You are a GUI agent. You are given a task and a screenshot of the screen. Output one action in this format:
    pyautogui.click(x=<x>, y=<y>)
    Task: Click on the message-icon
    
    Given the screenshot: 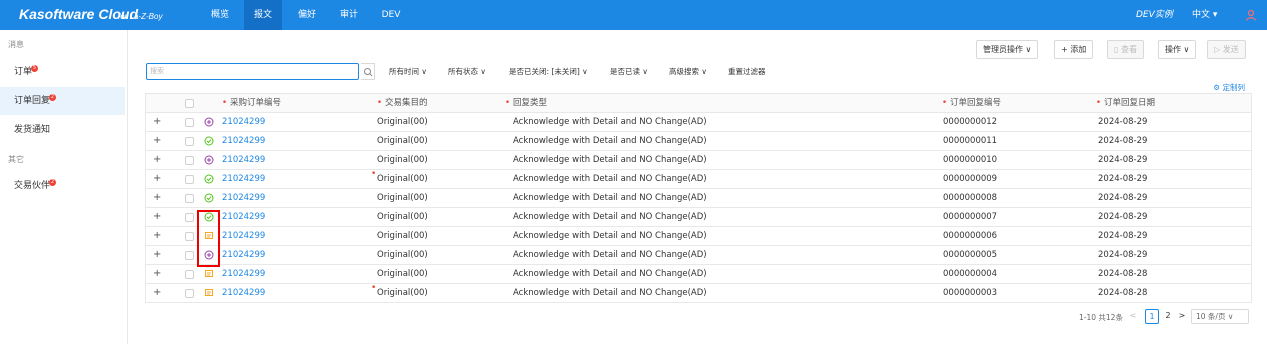 What is the action you would take?
    pyautogui.click(x=209, y=273)
    